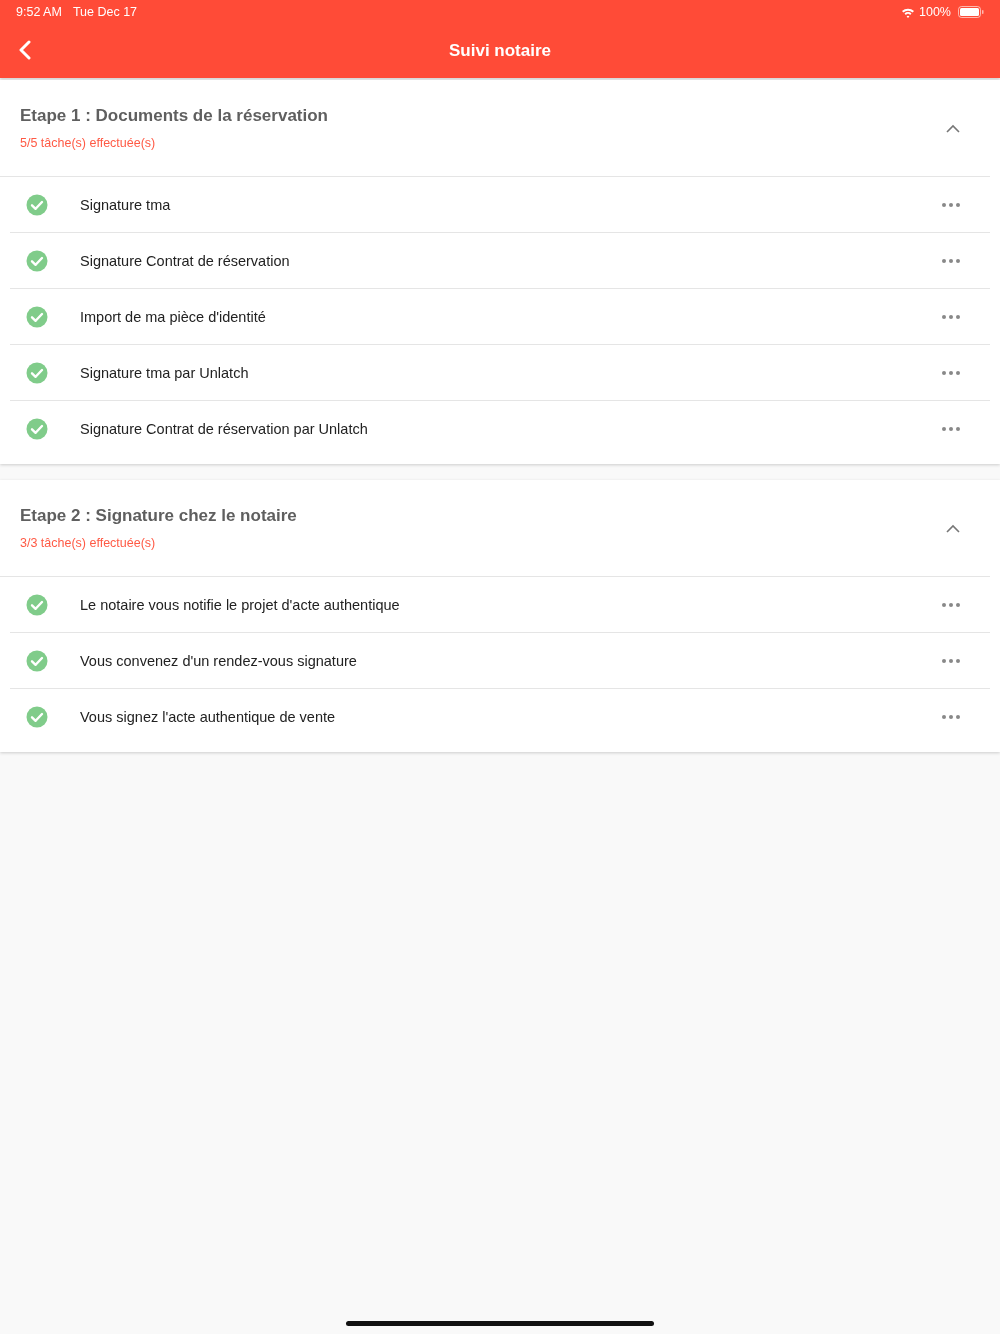 The height and width of the screenshot is (1334, 1000). What do you see at coordinates (126, 204) in the screenshot?
I see `task-label: Signature tma` at bounding box center [126, 204].